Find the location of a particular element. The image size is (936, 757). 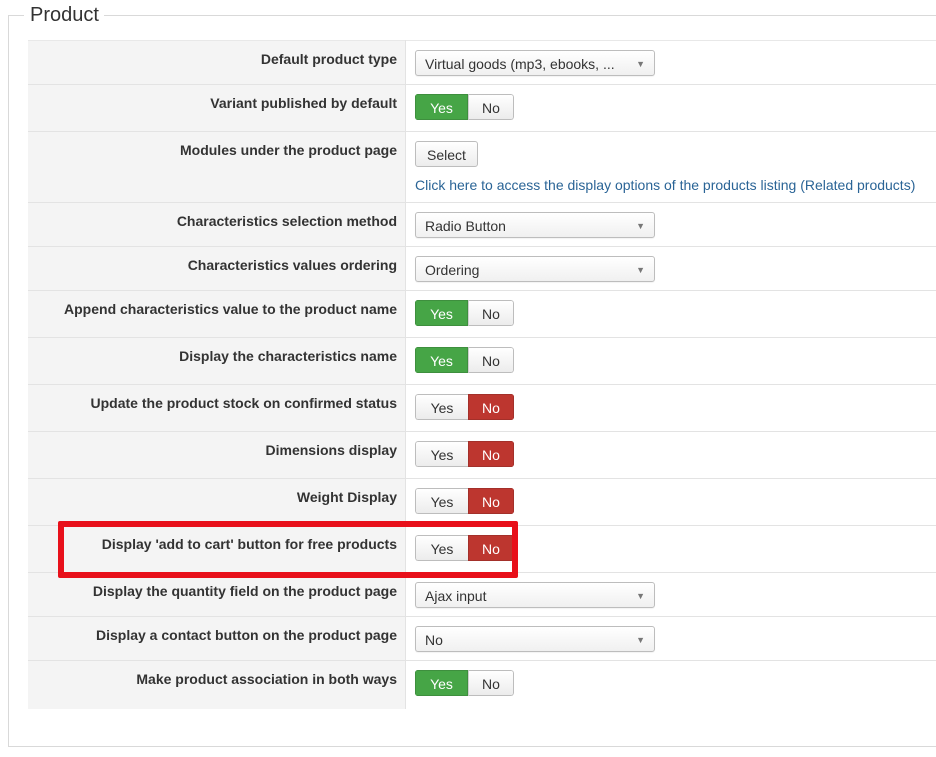

option-row-weight-display: Weight Display Yes No is located at coordinates (482, 502).